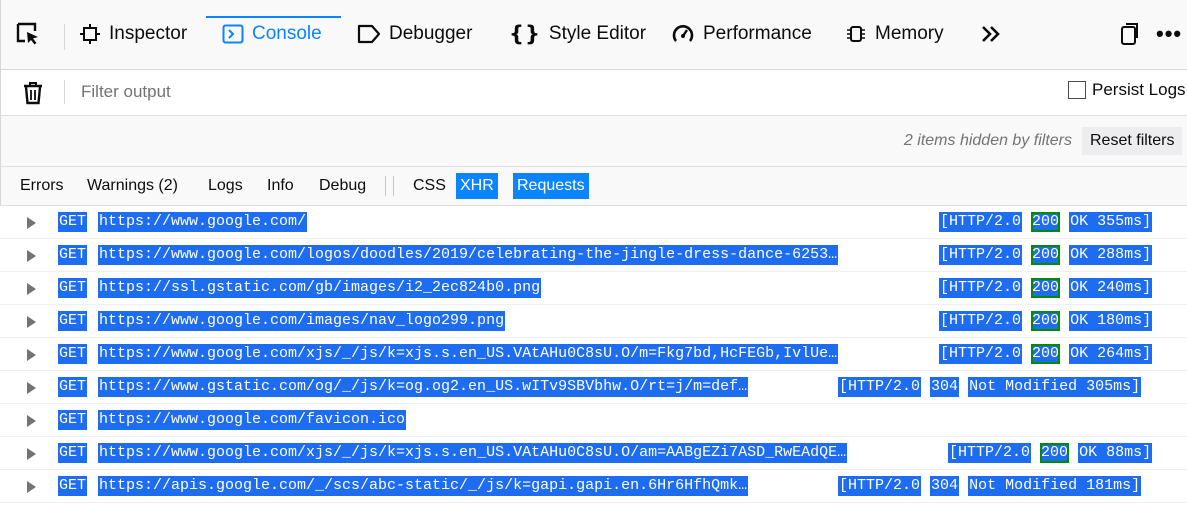 This screenshot has height=506, width=1187. Describe the element at coordinates (909, 33) in the screenshot. I see `tab-label: Memory` at that location.